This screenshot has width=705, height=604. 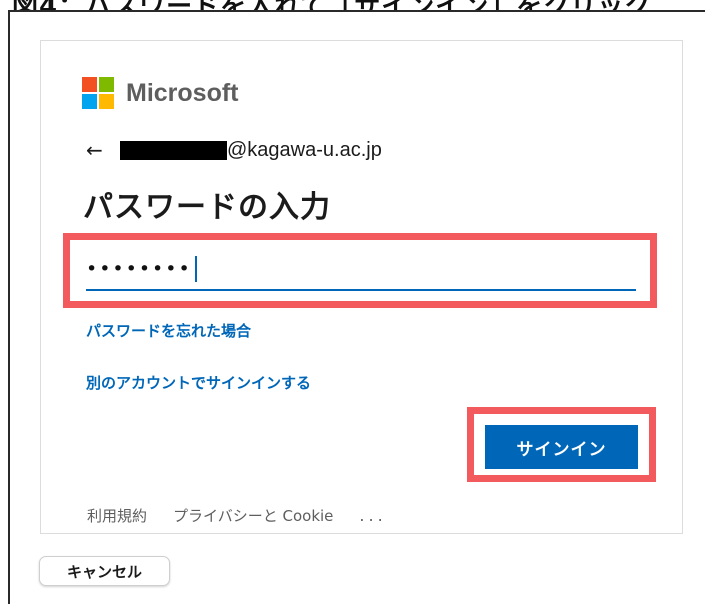 What do you see at coordinates (89, 101) in the screenshot?
I see `logo-square-blue` at bounding box center [89, 101].